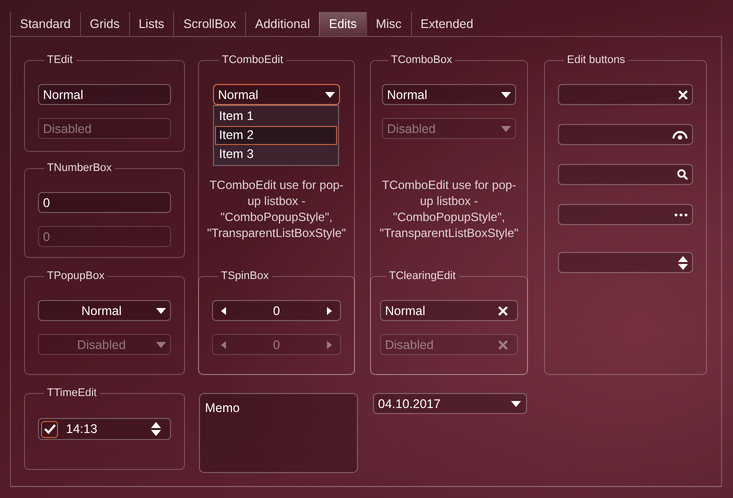  What do you see at coordinates (60, 60) in the screenshot?
I see `group-title: TEdit` at bounding box center [60, 60].